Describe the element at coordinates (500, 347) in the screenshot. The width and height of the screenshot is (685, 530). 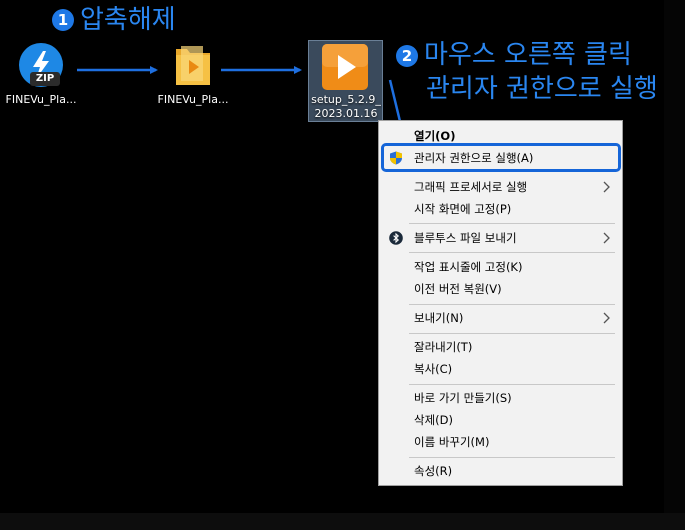
I see `menu-item-cut: 잘라내기(T)` at that location.